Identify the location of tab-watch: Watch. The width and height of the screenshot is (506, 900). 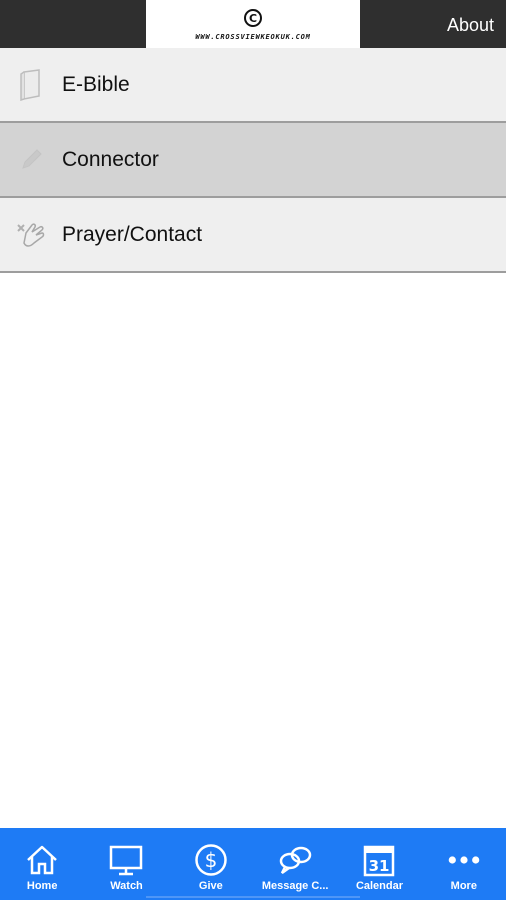
(126, 864).